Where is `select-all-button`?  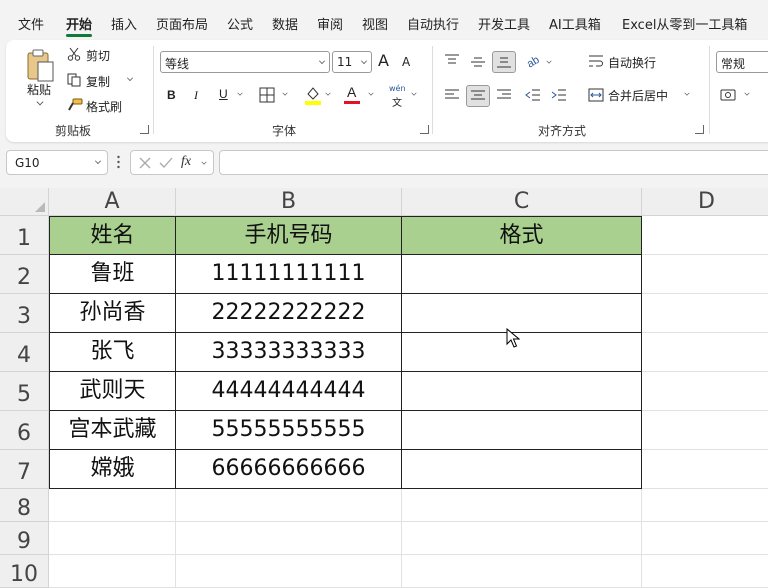 select-all-button is located at coordinates (24, 202).